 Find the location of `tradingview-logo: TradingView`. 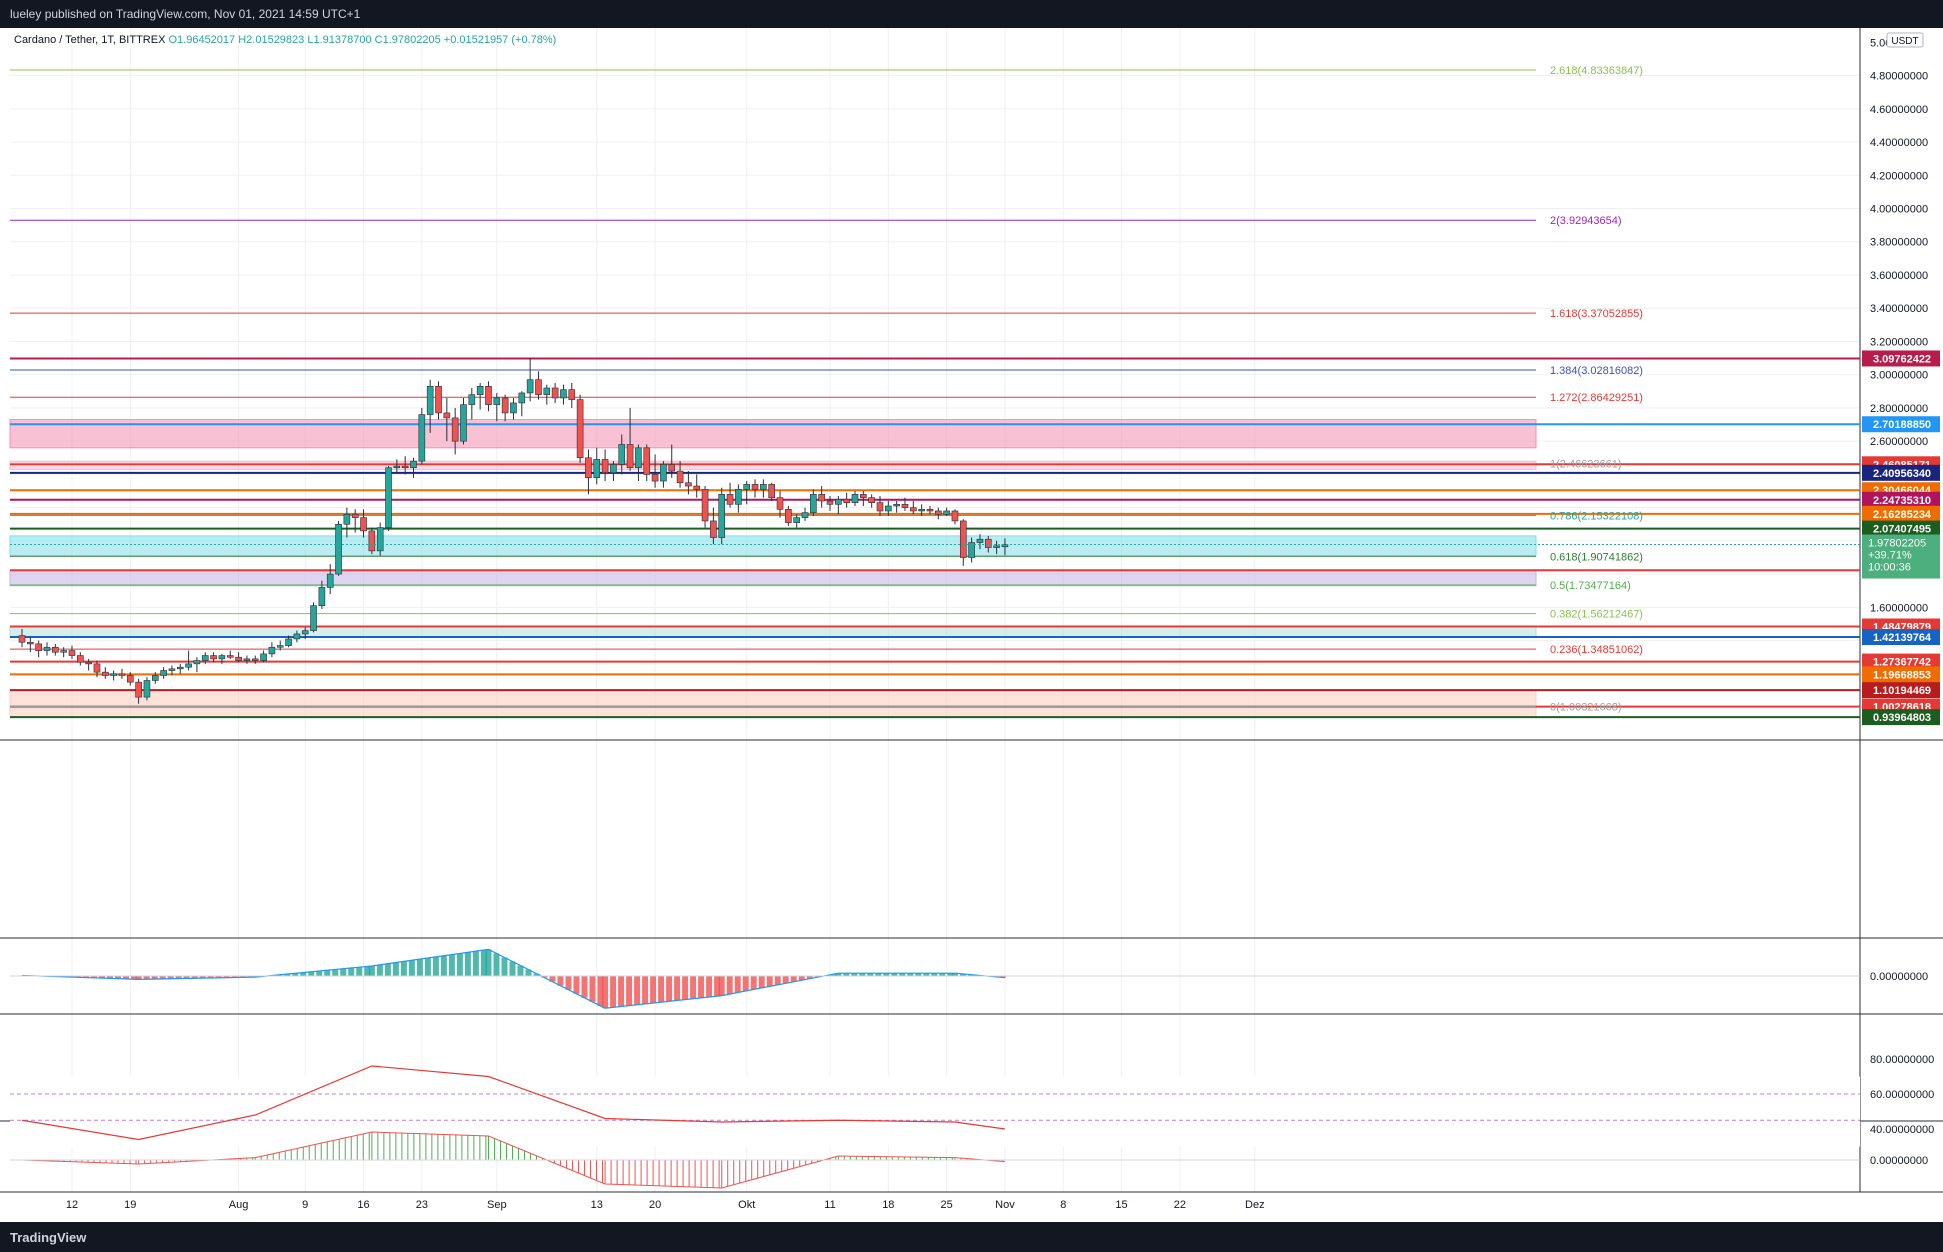

tradingview-logo: TradingView is located at coordinates (48, 1237).